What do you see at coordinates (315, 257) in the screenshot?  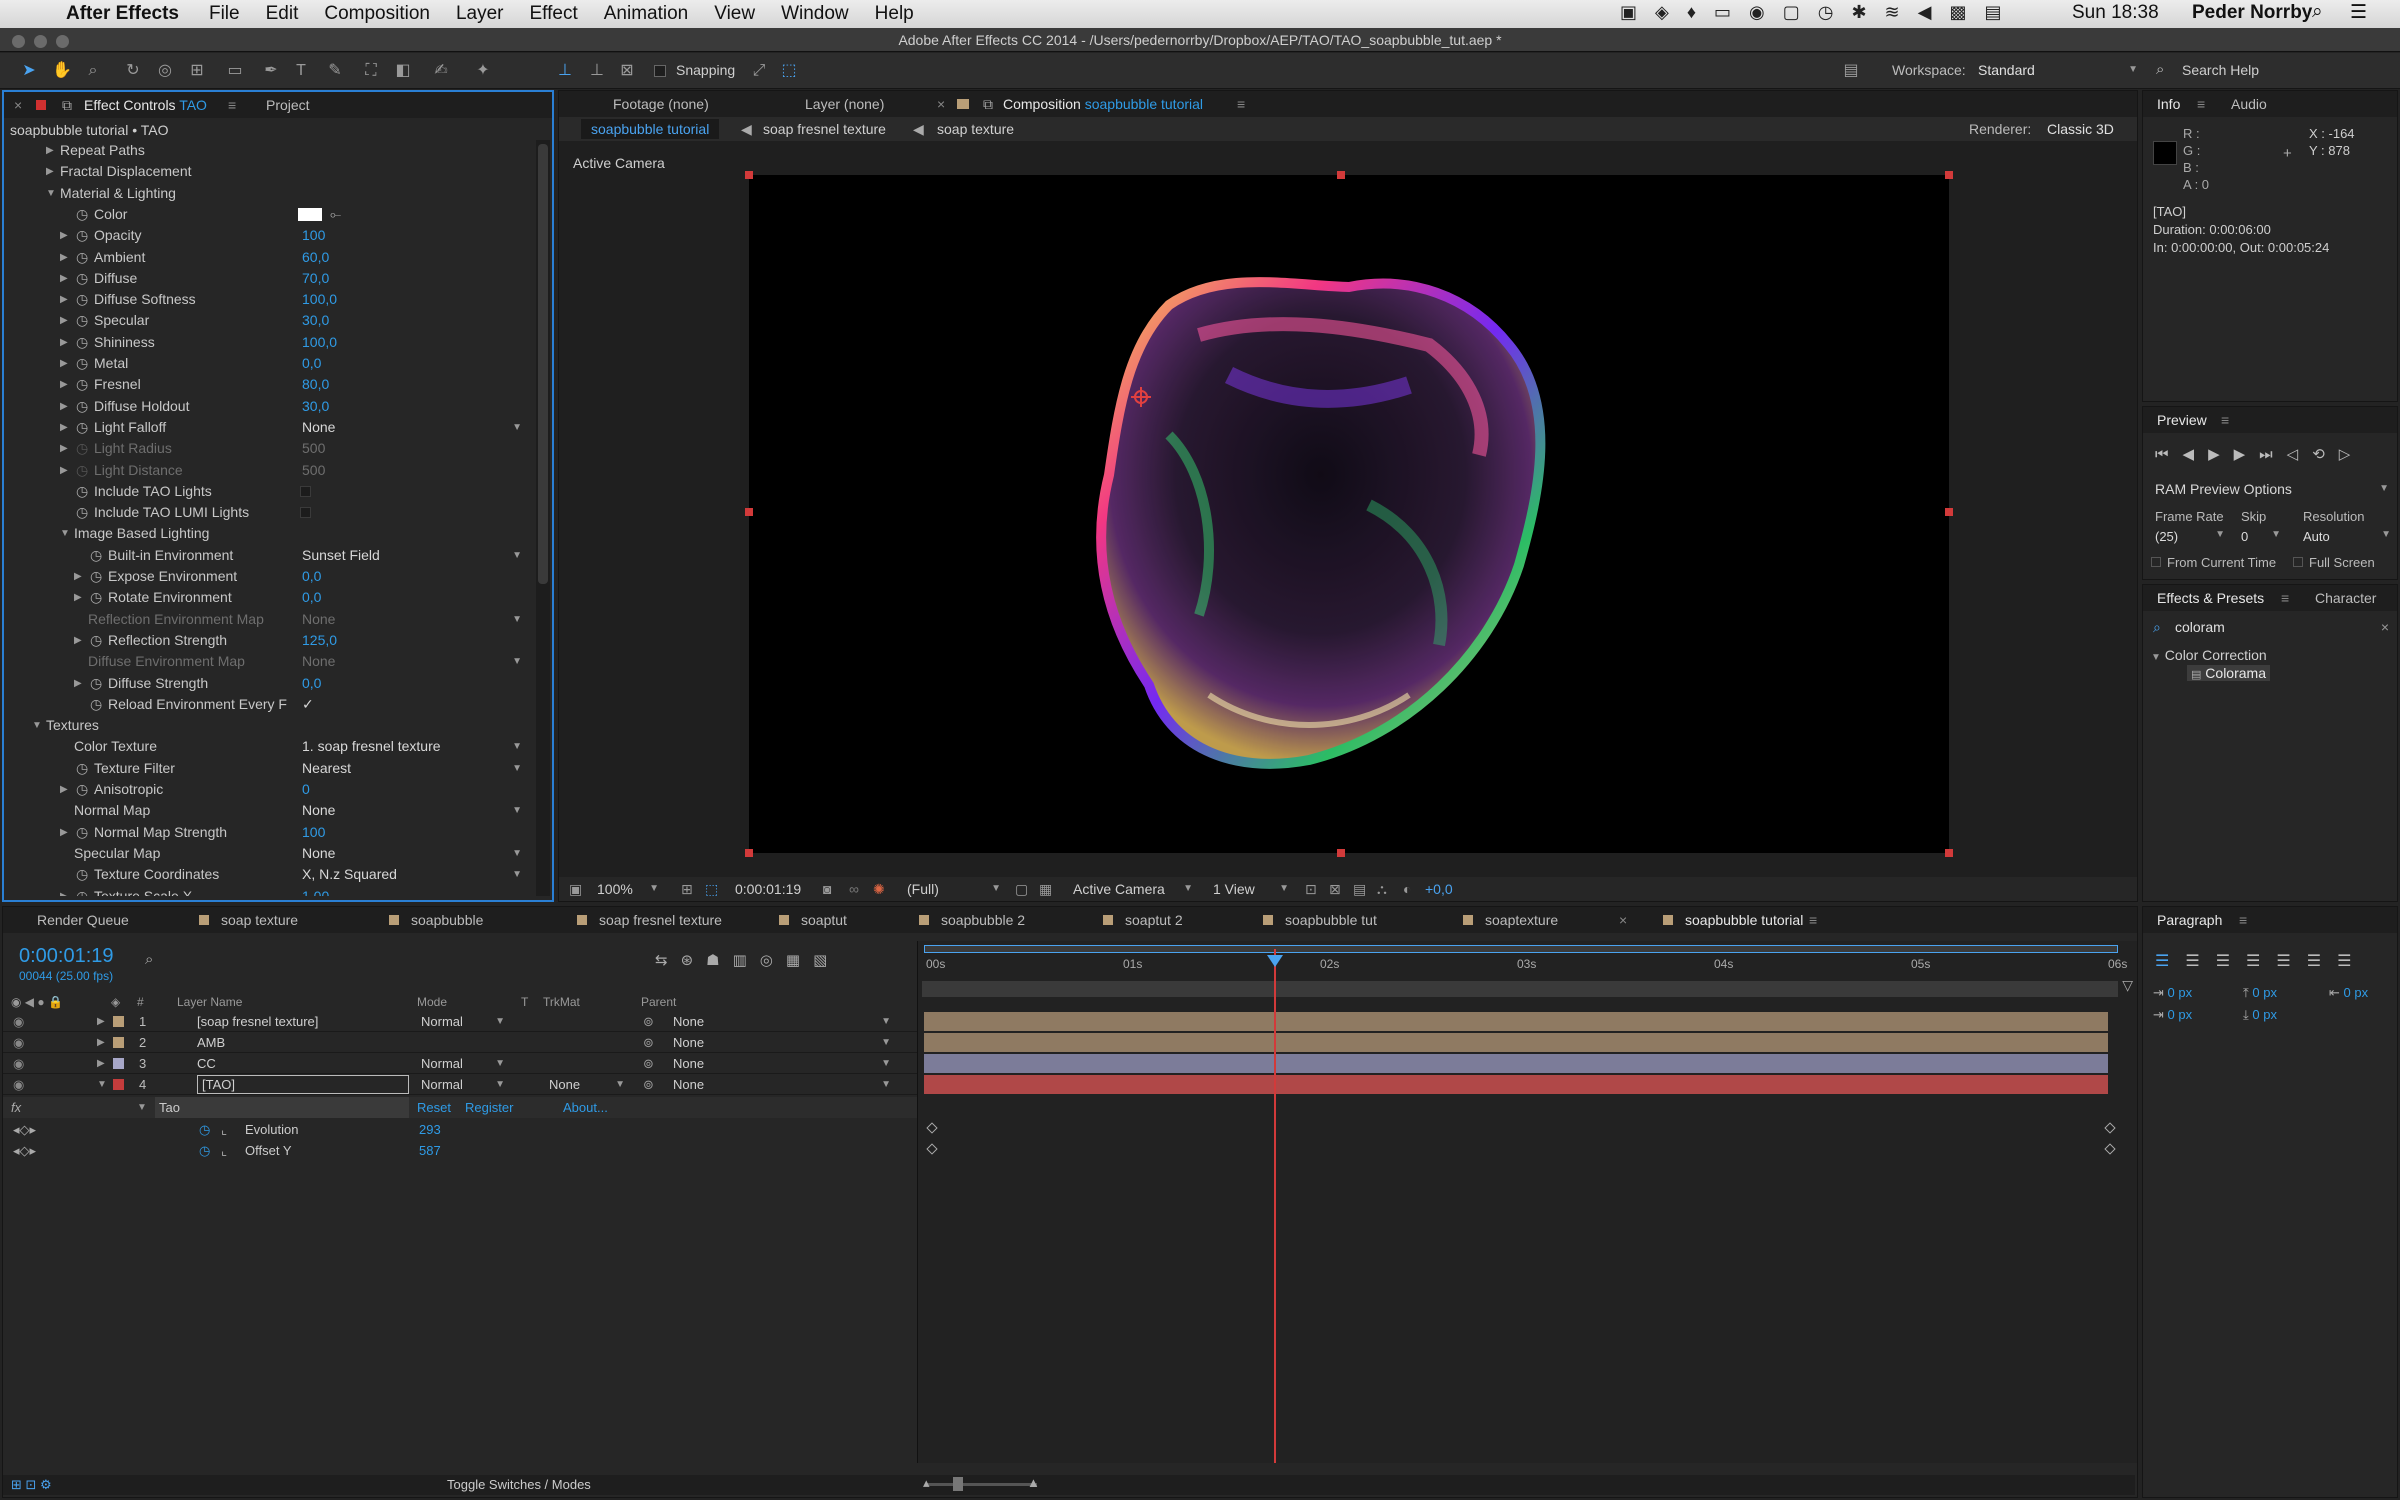 I see `property-value: 60,0` at bounding box center [315, 257].